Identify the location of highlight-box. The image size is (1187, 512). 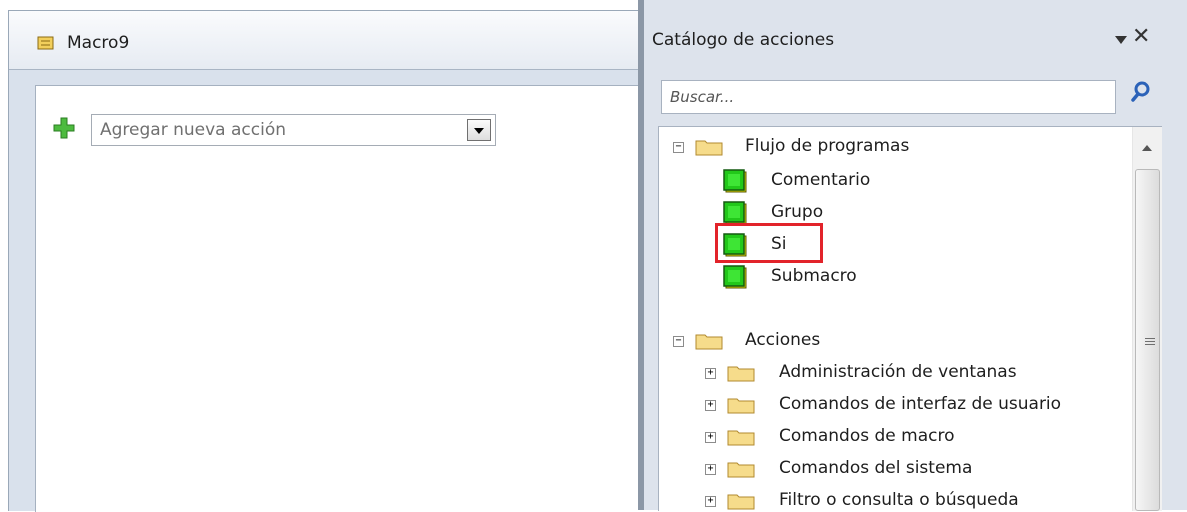
(769, 243).